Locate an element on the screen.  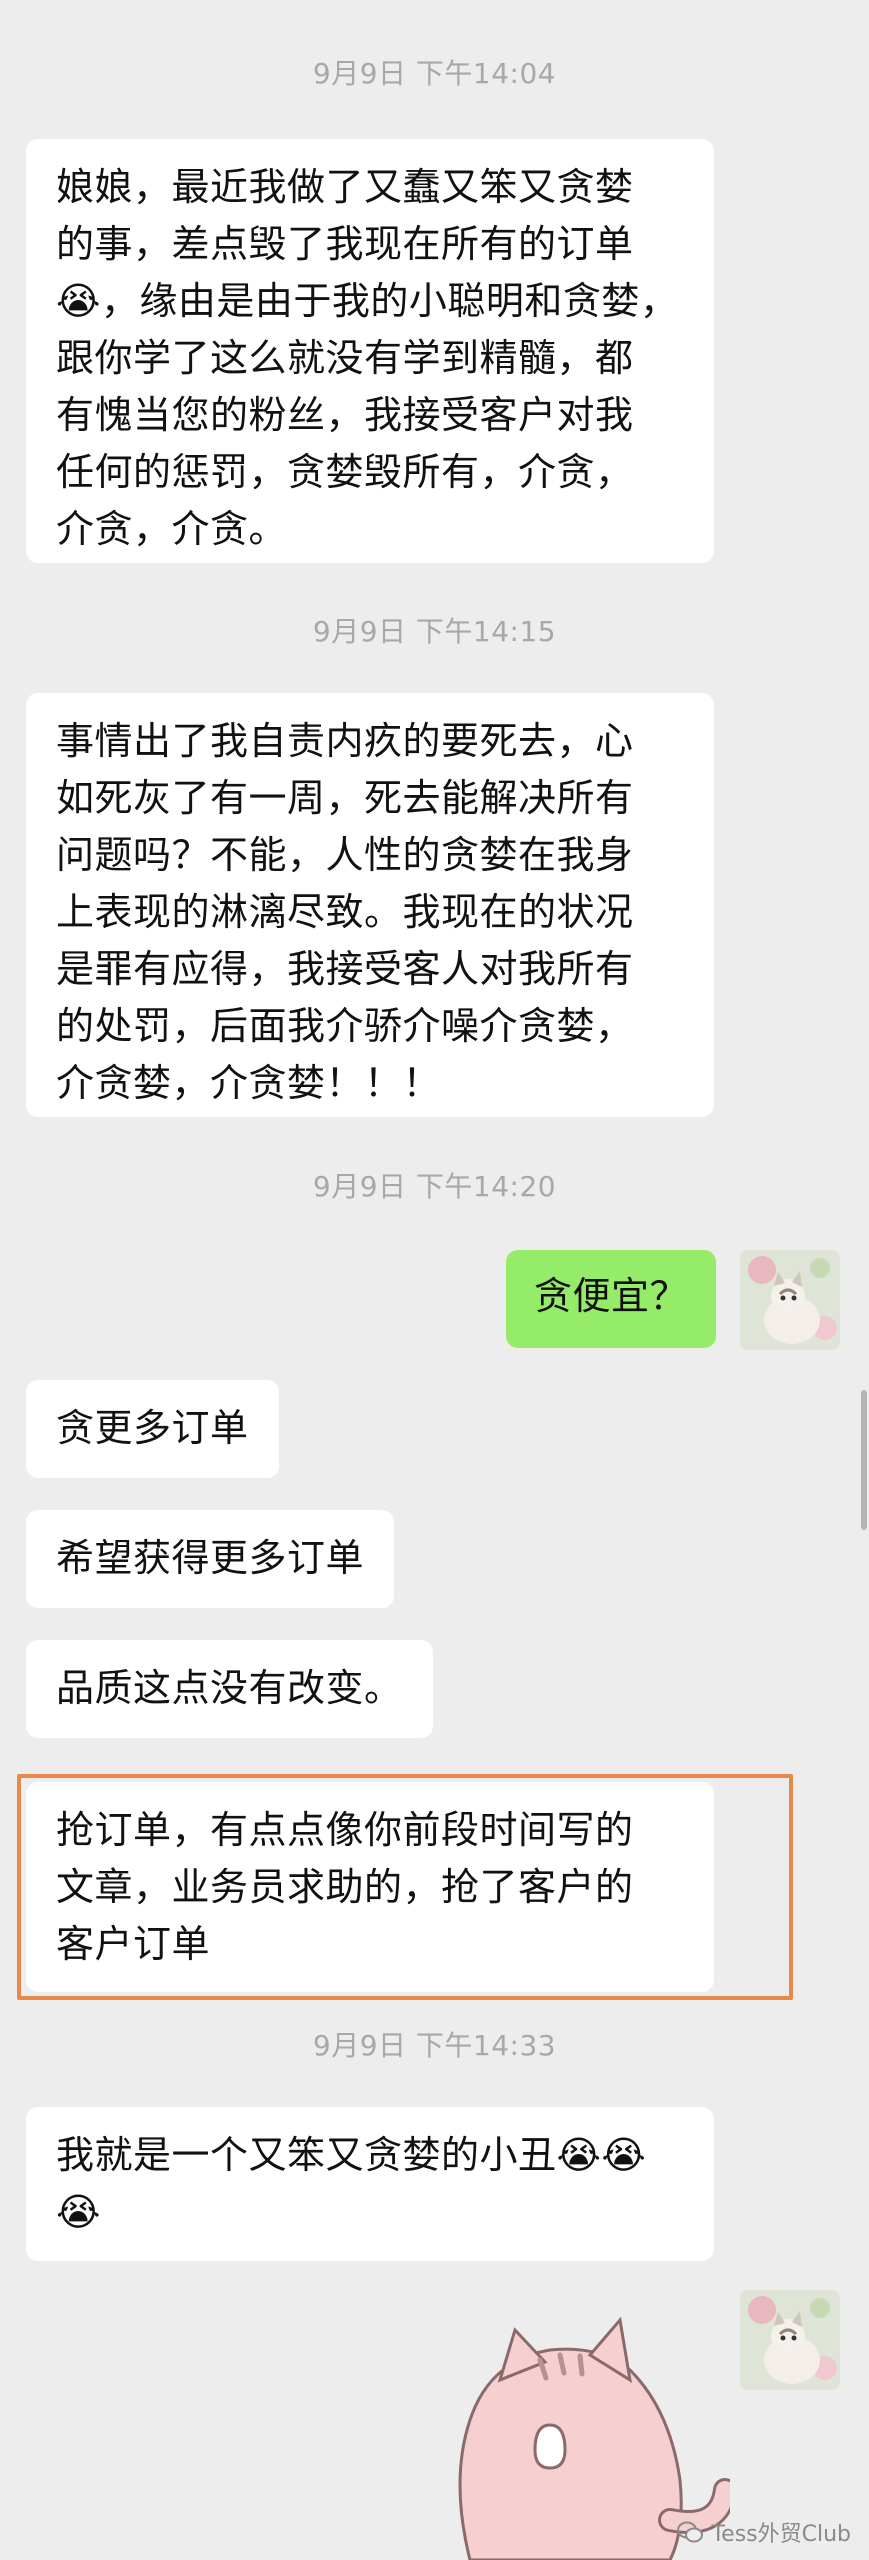
message-line: 问题吗？不能，人性的贪婪在我身 is located at coordinates (345, 855).